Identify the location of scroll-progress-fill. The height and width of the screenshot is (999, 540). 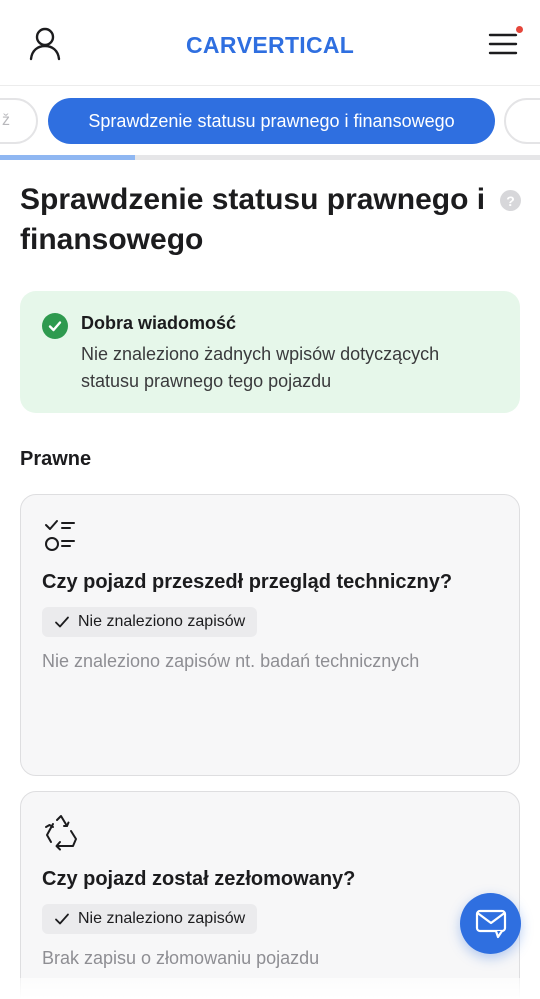
(67, 157).